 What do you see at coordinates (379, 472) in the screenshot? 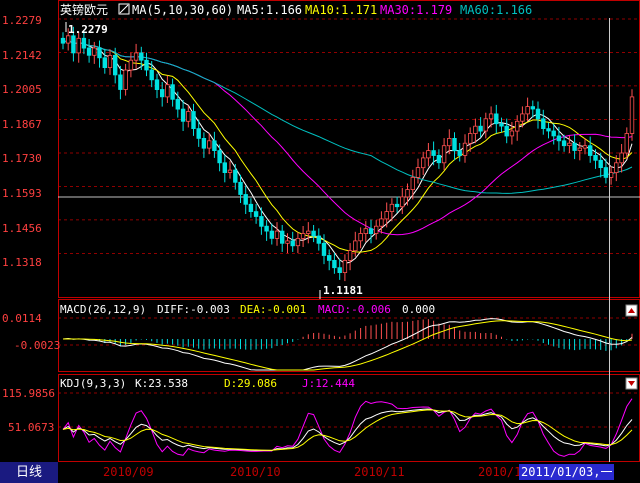
I see `x-axis-date: 2010/11` at bounding box center [379, 472].